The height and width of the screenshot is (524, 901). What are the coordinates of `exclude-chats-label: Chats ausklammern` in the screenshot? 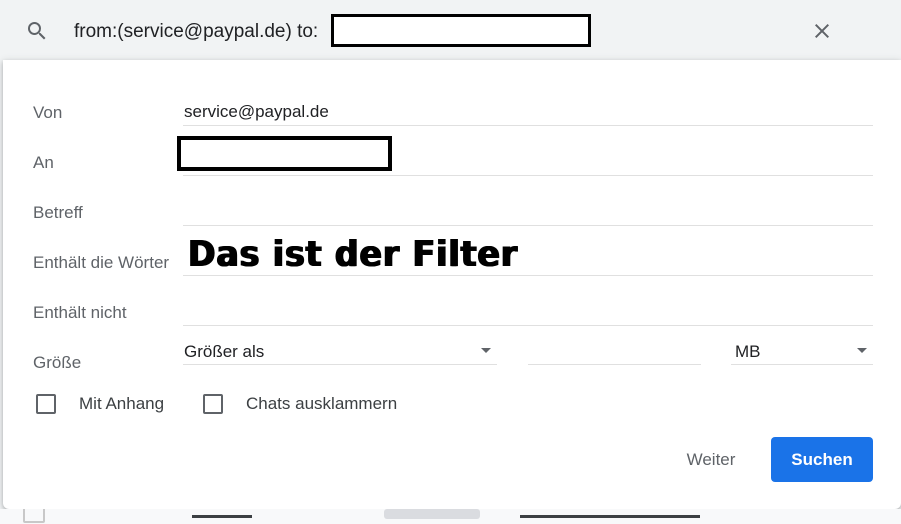 It's located at (321, 404).